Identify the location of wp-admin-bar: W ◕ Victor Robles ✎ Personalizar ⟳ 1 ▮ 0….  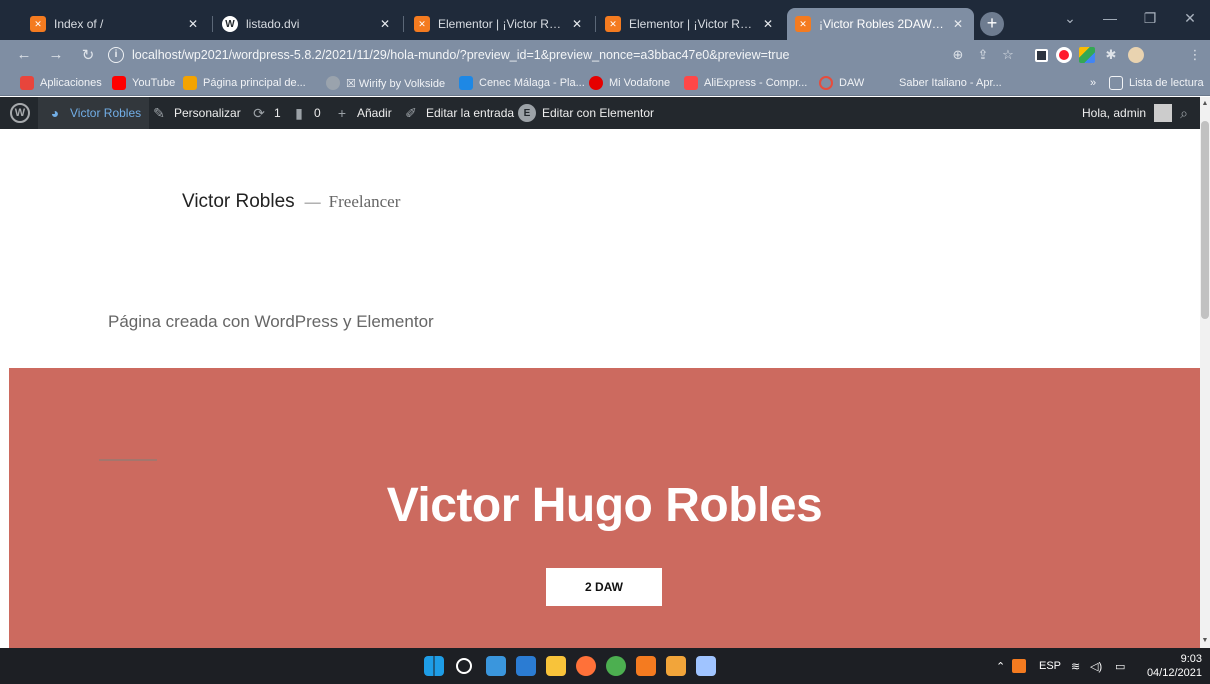
(605, 113).